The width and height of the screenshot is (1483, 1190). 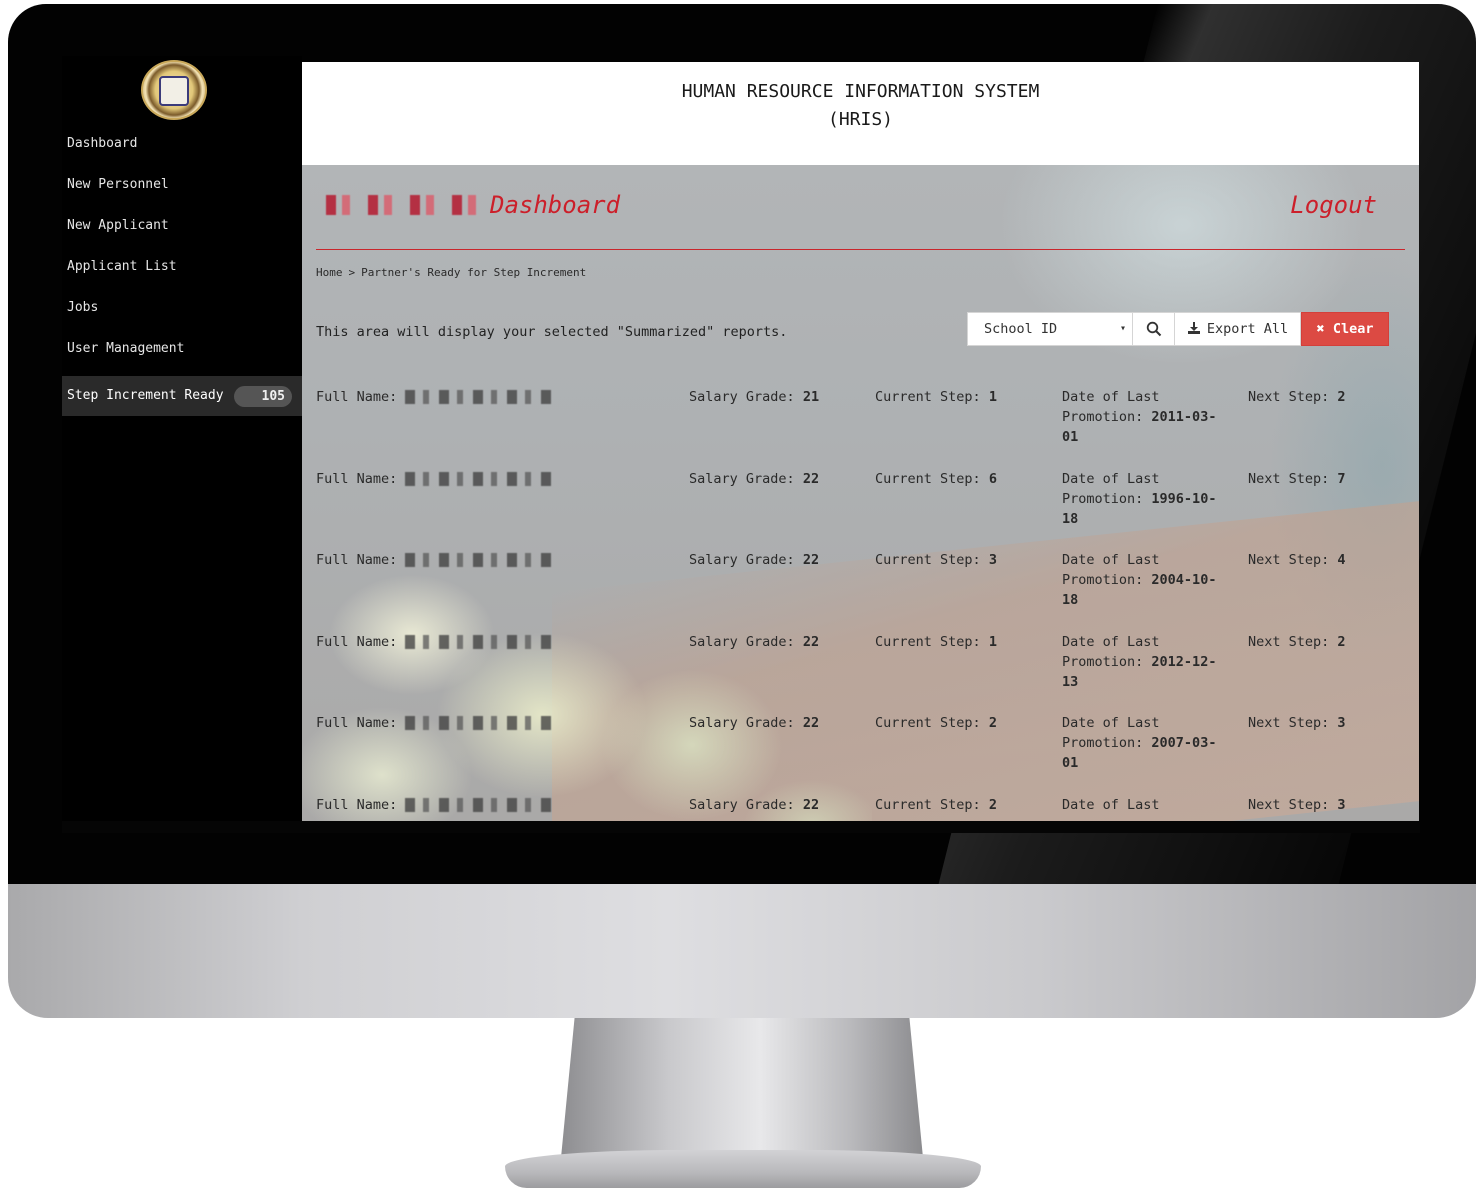 What do you see at coordinates (860, 91) in the screenshot?
I see `app-title: HUMAN RESOURCE INFORMATION SYSTEM` at bounding box center [860, 91].